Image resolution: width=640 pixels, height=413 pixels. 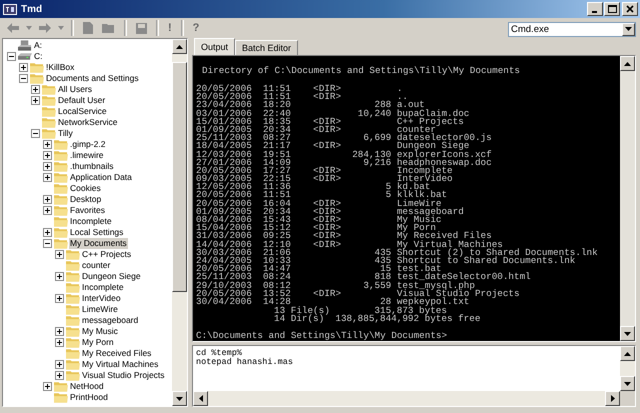 I want to click on console-line: 20/05/2006 11:51 5 klklk.bat, so click(x=322, y=195).